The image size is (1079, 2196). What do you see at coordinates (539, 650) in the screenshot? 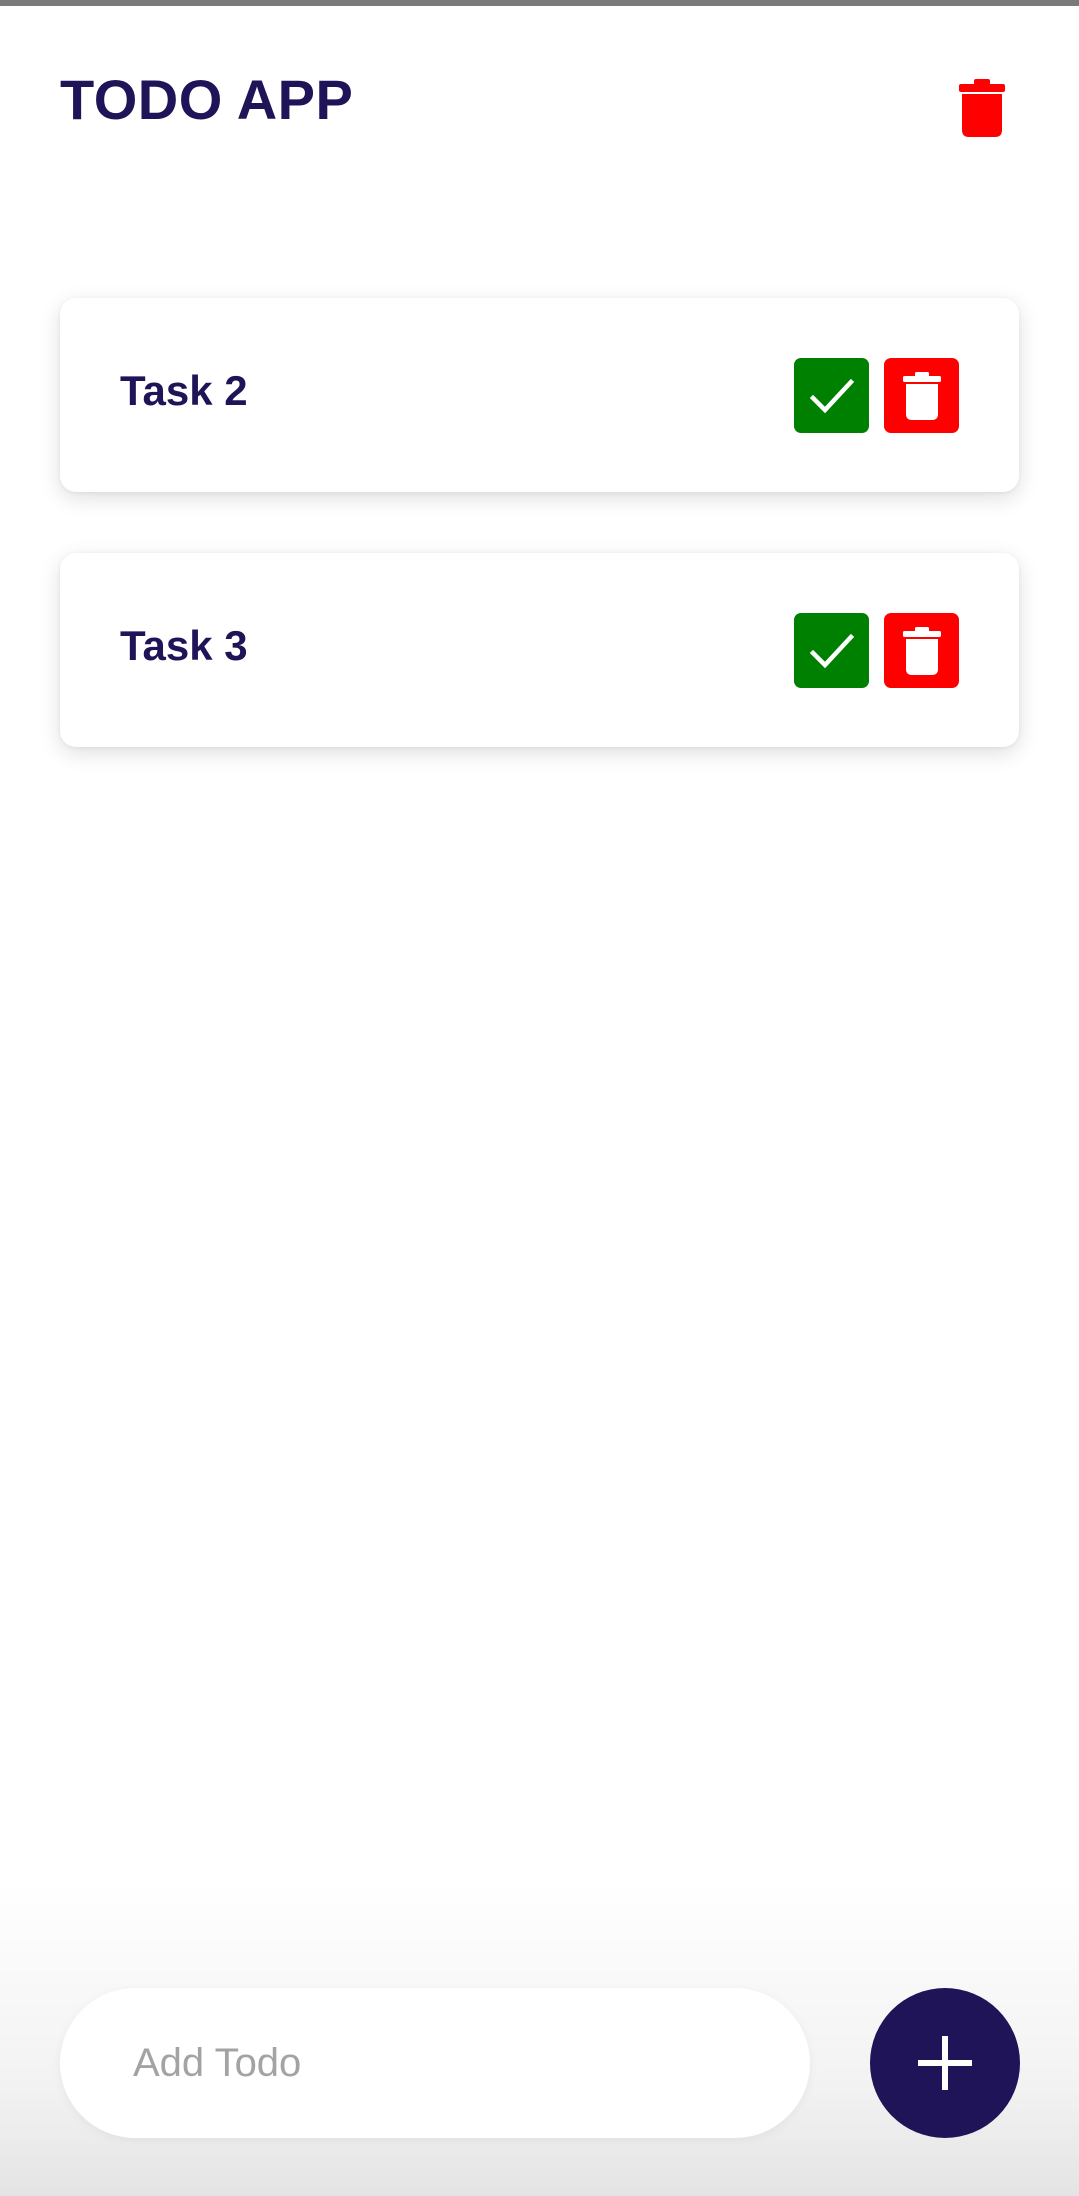
I see `todo-item: Task 3` at bounding box center [539, 650].